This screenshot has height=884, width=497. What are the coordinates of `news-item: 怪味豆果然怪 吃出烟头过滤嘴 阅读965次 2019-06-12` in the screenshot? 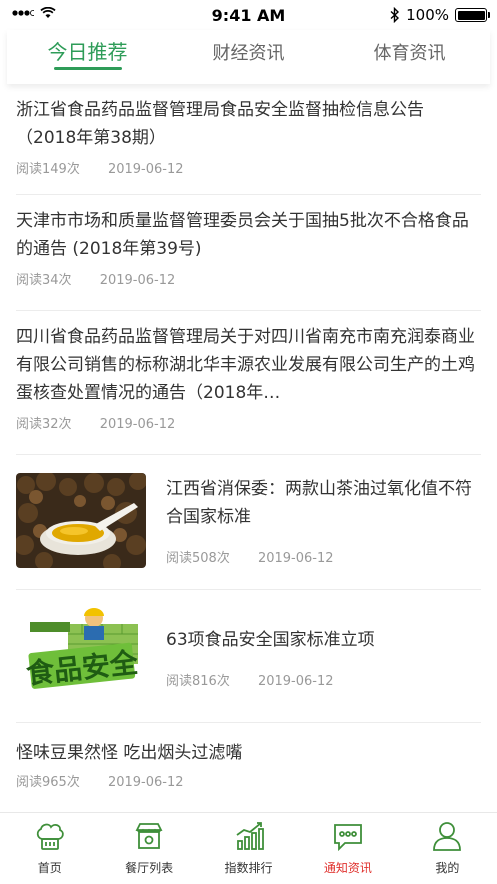 It's located at (248, 771).